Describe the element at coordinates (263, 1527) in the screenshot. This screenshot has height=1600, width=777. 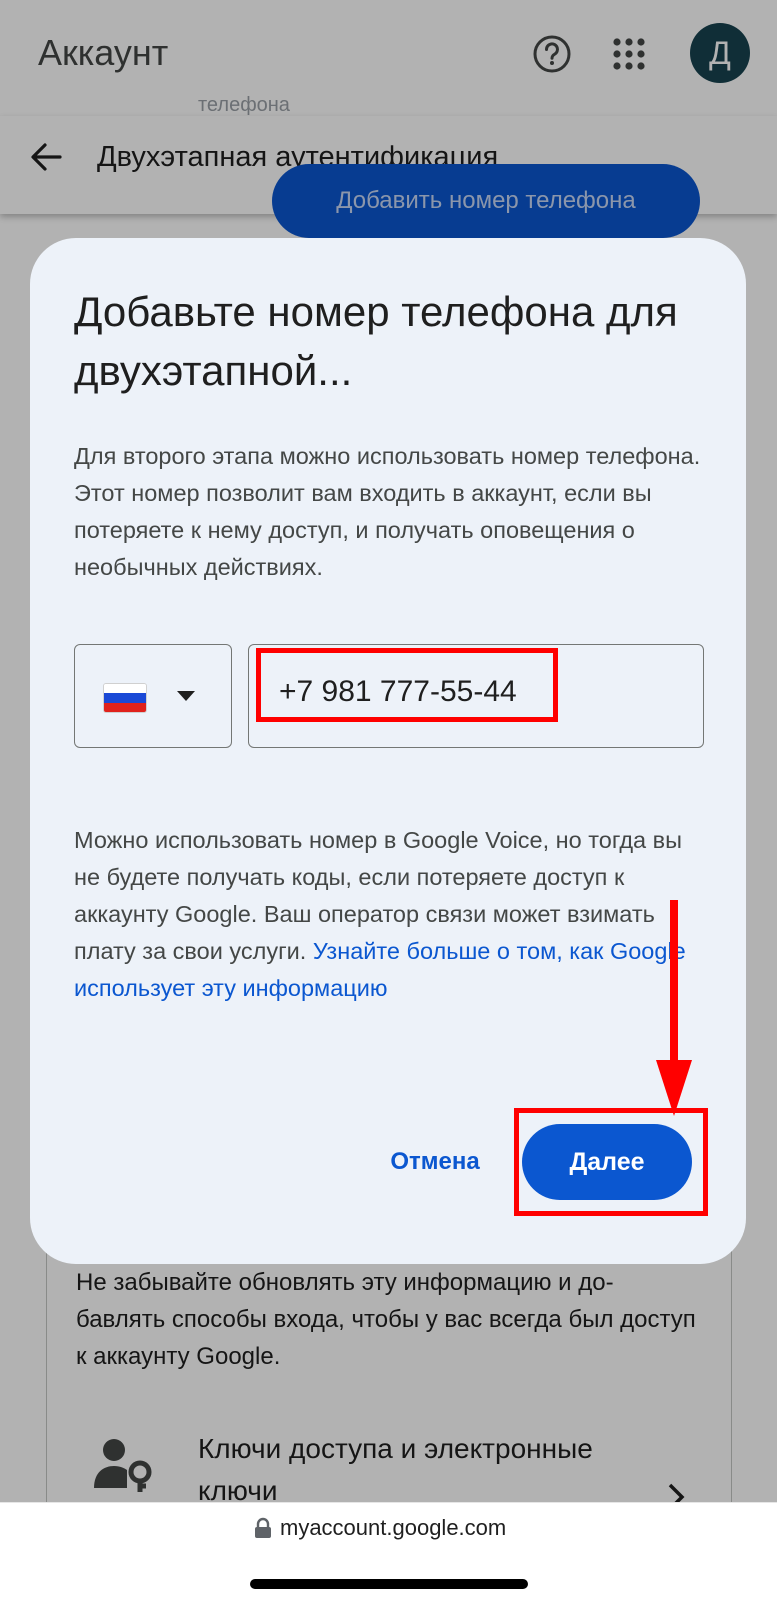
I see `lock-icon` at that location.